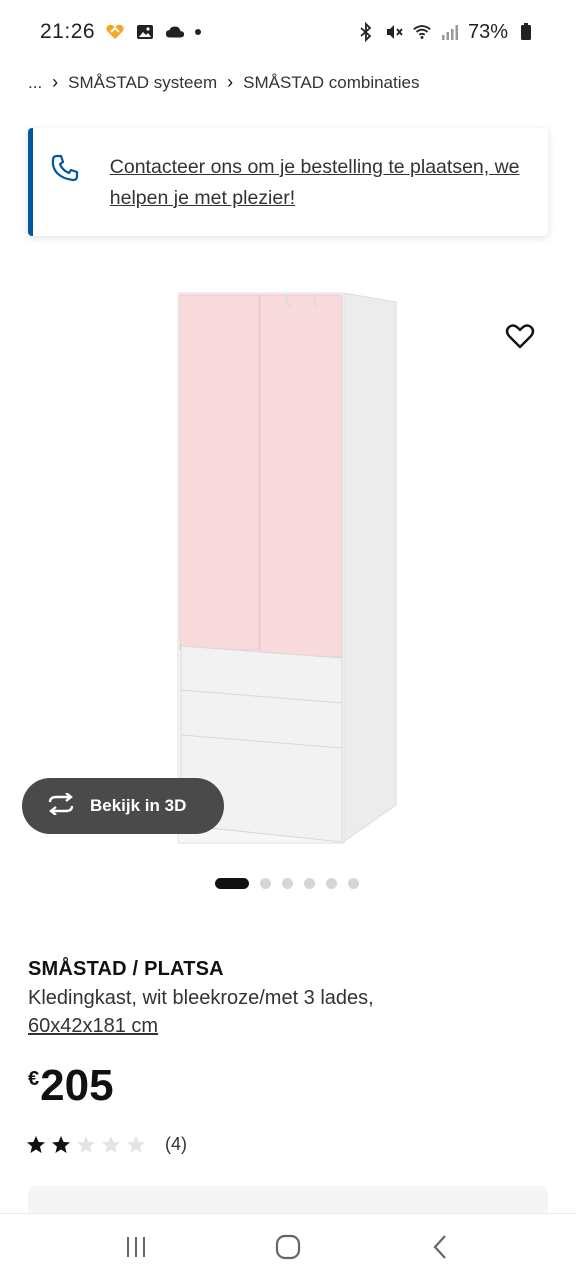 The width and height of the screenshot is (576, 1280). Describe the element at coordinates (34, 1079) in the screenshot. I see `price-currency: €` at that location.